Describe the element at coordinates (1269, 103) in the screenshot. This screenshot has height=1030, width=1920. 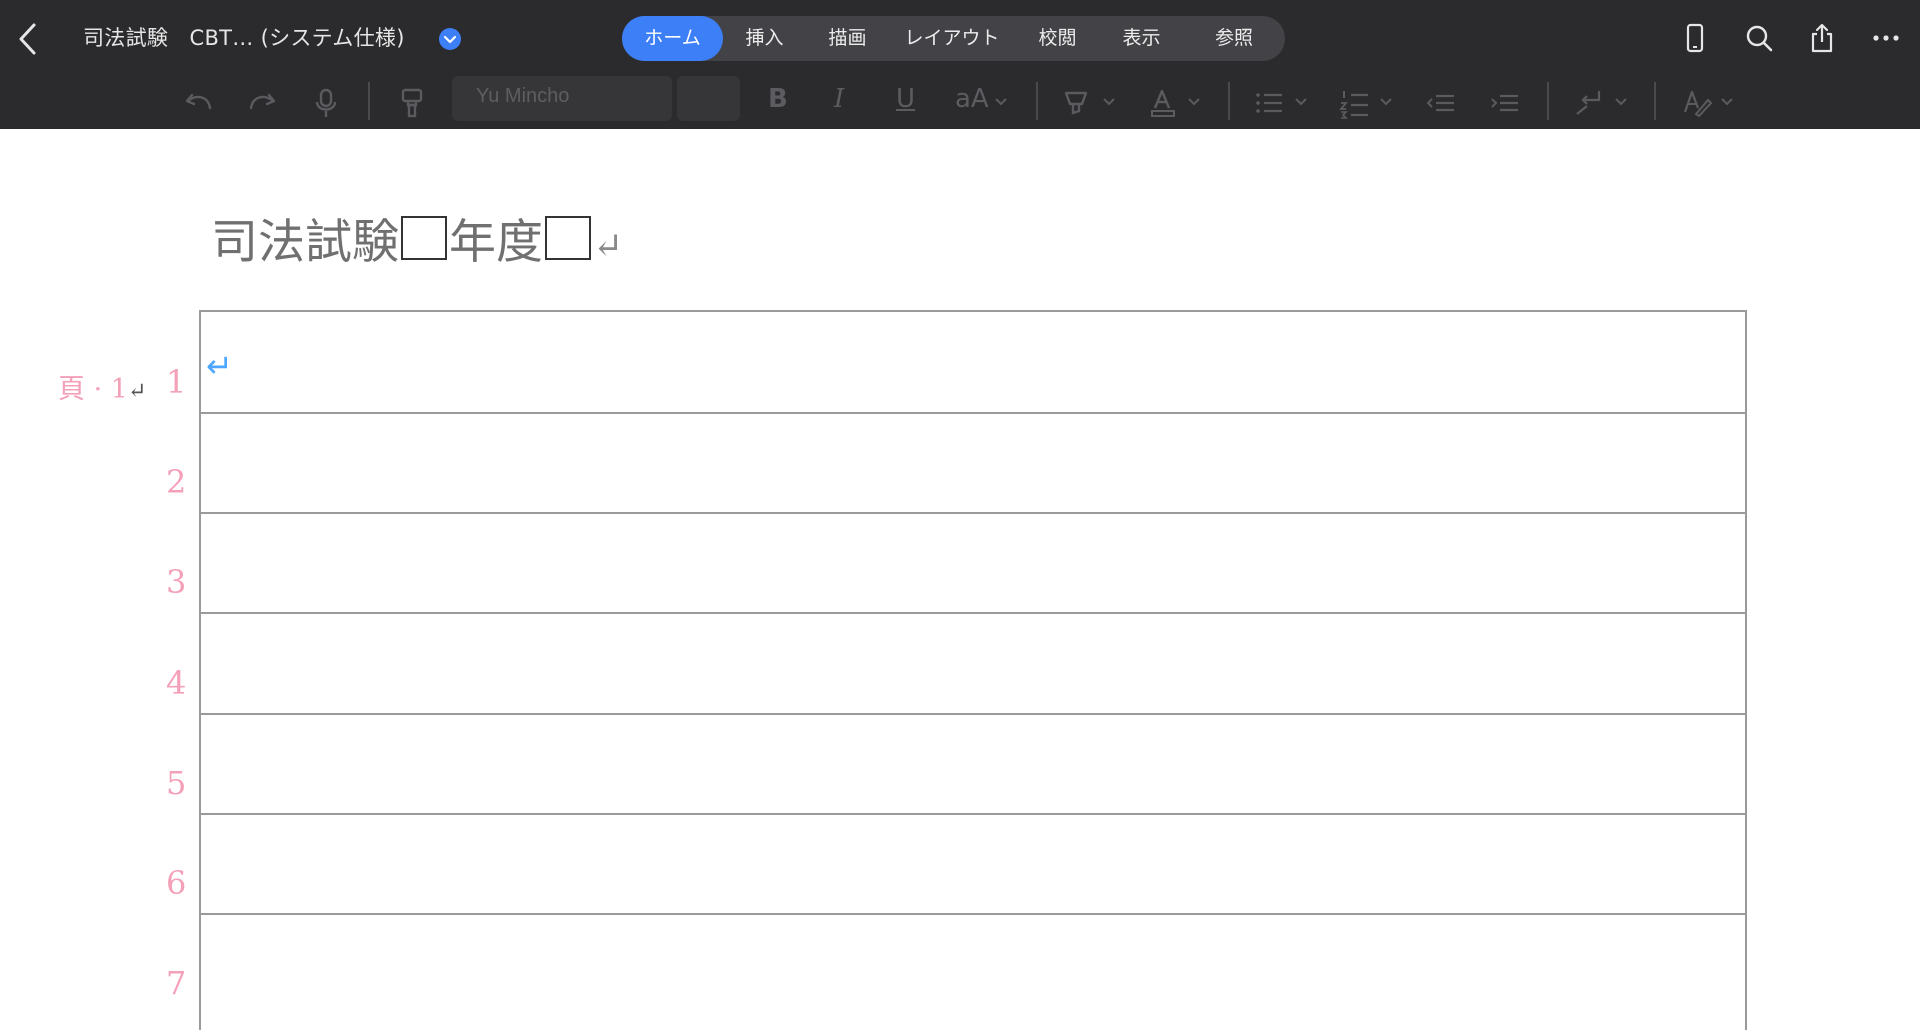
I see `bullet-list-icon` at that location.